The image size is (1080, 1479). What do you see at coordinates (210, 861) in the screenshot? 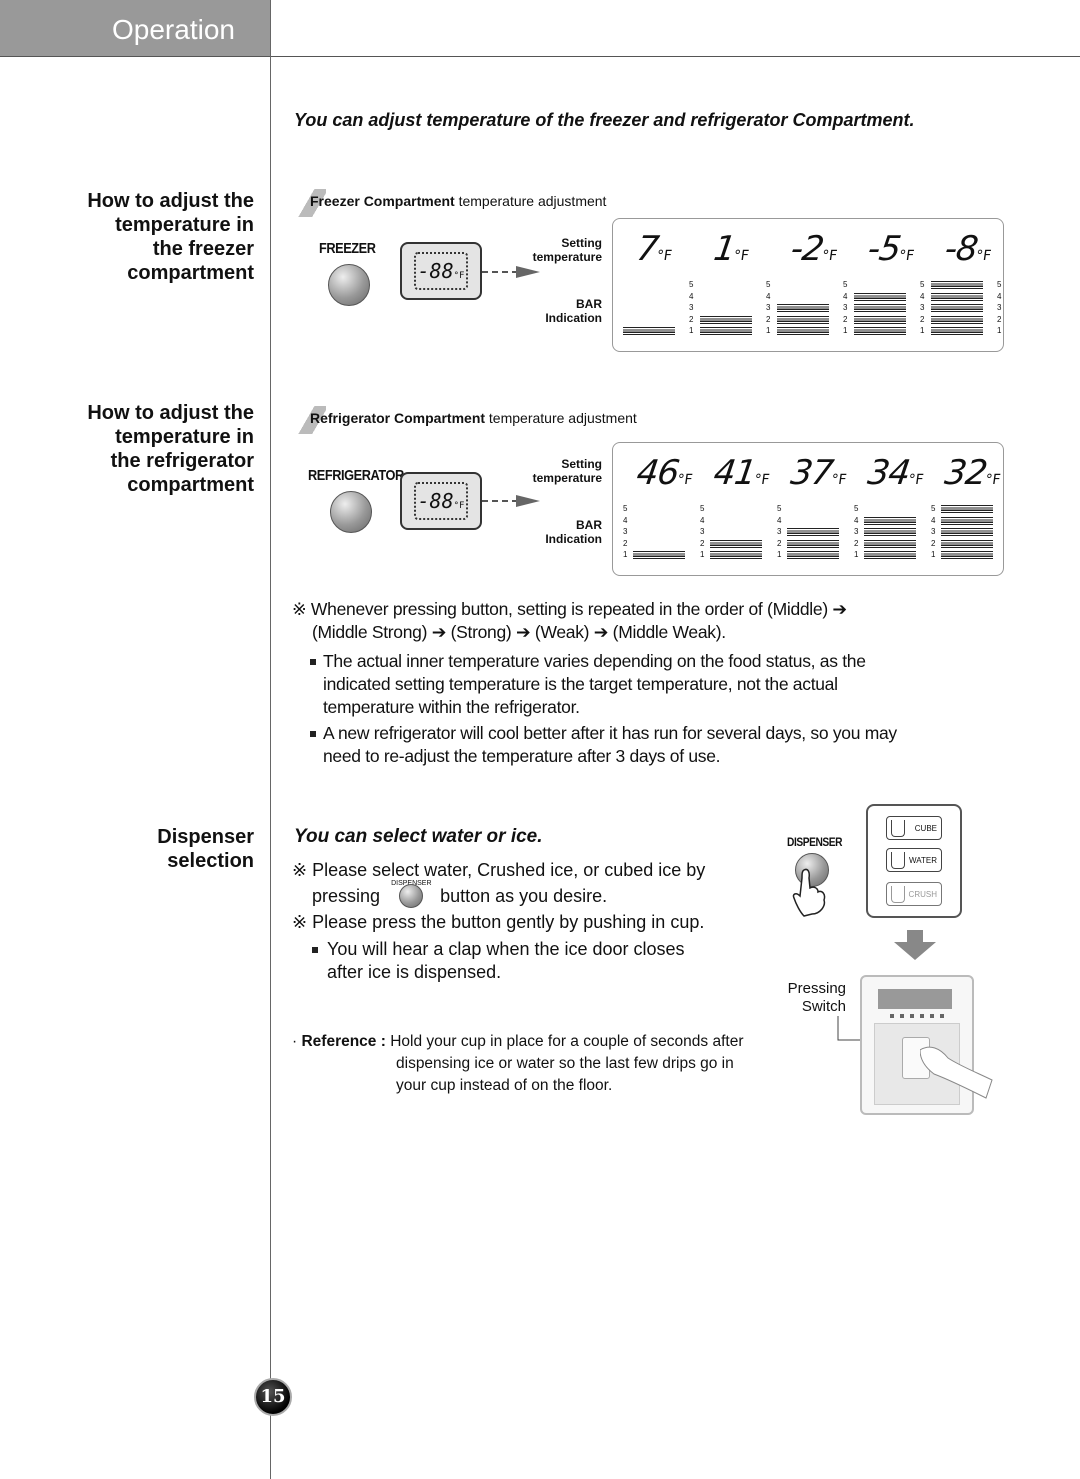
I see `heading-line: selection` at bounding box center [210, 861].